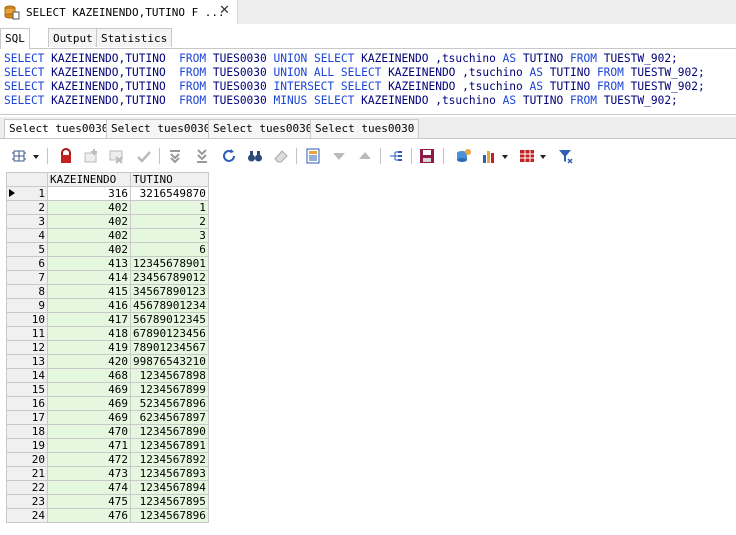 This screenshot has height=535, width=736. What do you see at coordinates (543, 157) in the screenshot?
I see `table-dropdown` at bounding box center [543, 157].